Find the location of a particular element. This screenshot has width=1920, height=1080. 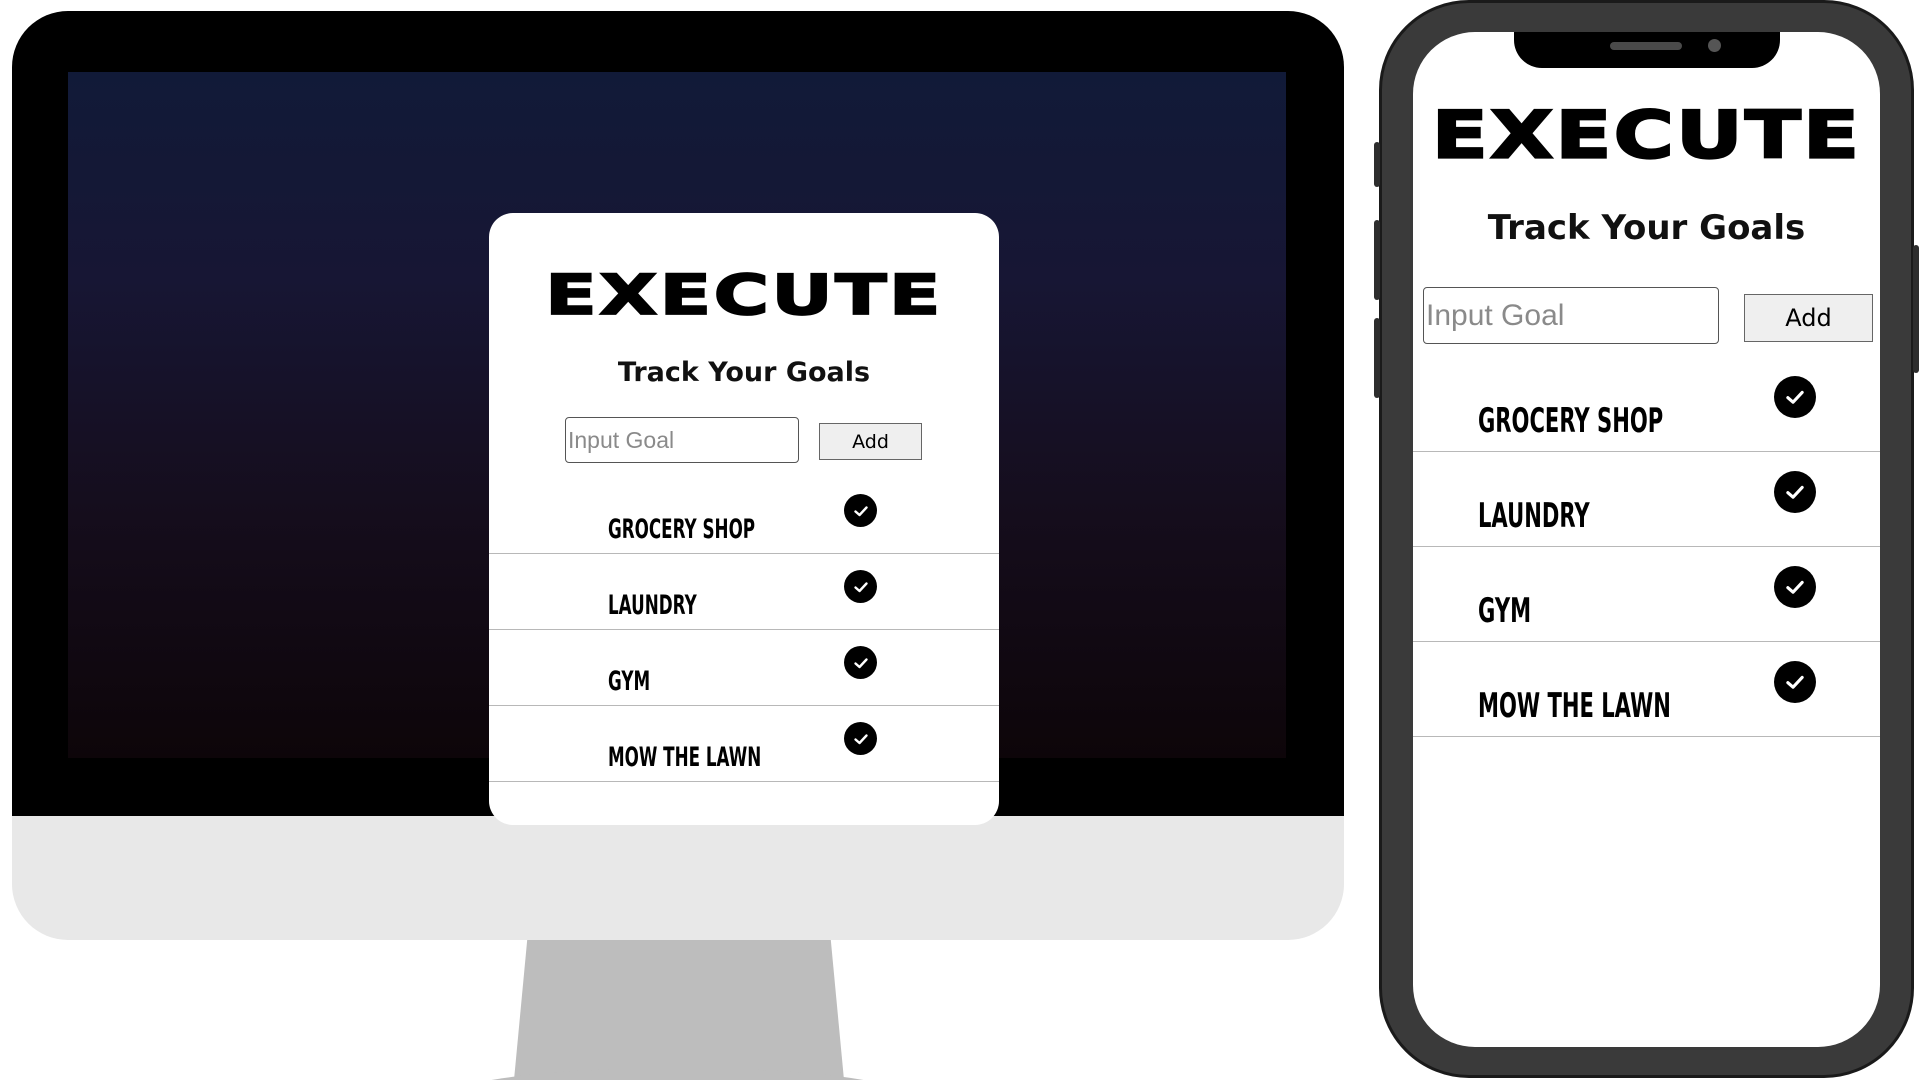

phone-notch is located at coordinates (1647, 50).